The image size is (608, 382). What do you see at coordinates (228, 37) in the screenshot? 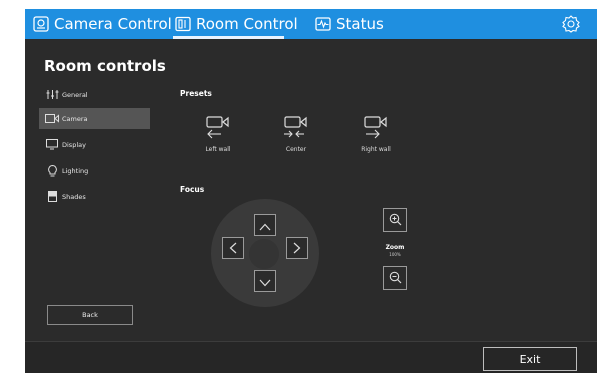
I see `active-tab-indicator` at bounding box center [228, 37].